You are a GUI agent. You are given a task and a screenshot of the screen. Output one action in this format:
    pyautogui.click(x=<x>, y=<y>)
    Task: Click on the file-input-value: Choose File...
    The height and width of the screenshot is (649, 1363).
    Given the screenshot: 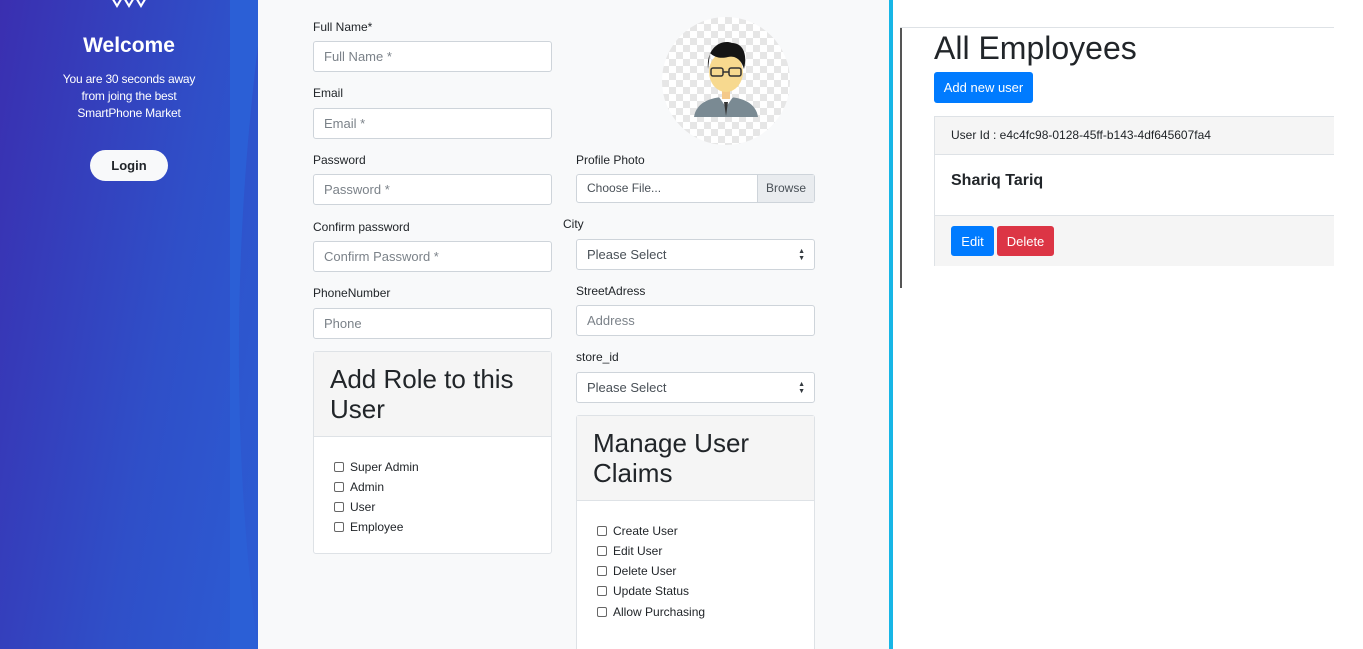 What is the action you would take?
    pyautogui.click(x=624, y=188)
    